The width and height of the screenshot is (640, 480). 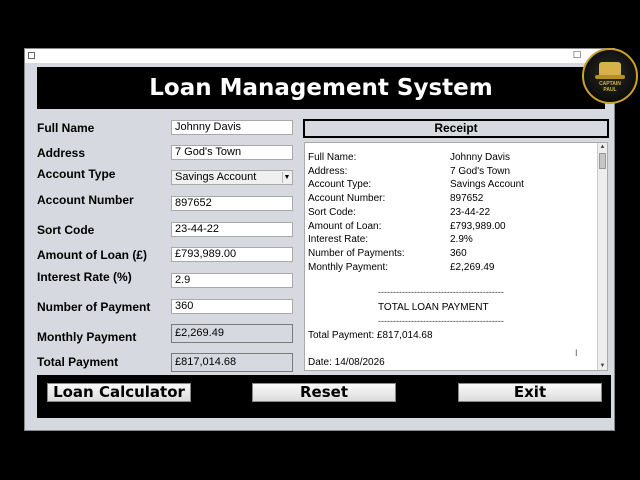 What do you see at coordinates (94, 307) in the screenshot?
I see `num-payment-label: Number of Payment` at bounding box center [94, 307].